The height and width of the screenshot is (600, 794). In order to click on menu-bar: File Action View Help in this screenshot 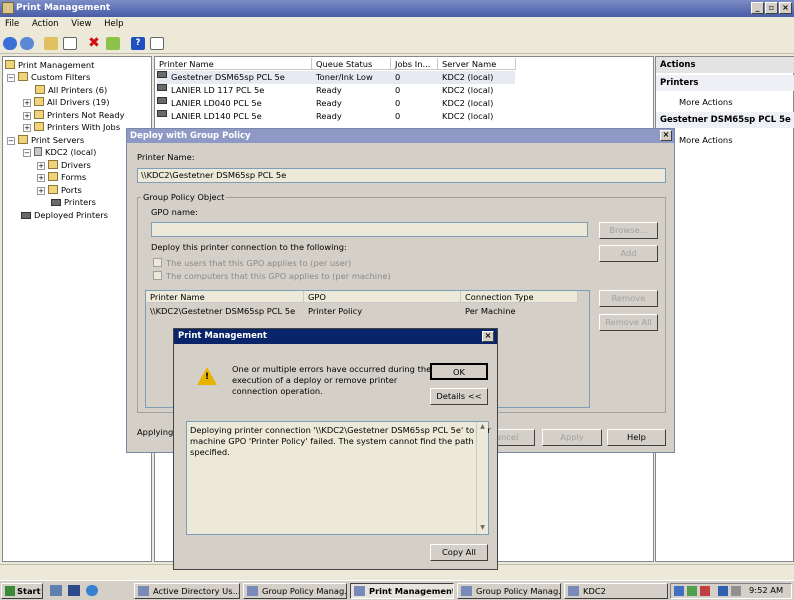, I will do `click(397, 25)`.